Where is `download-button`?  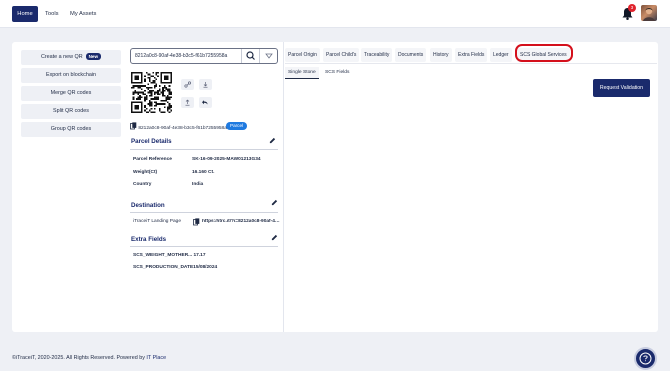
download-button is located at coordinates (205, 84).